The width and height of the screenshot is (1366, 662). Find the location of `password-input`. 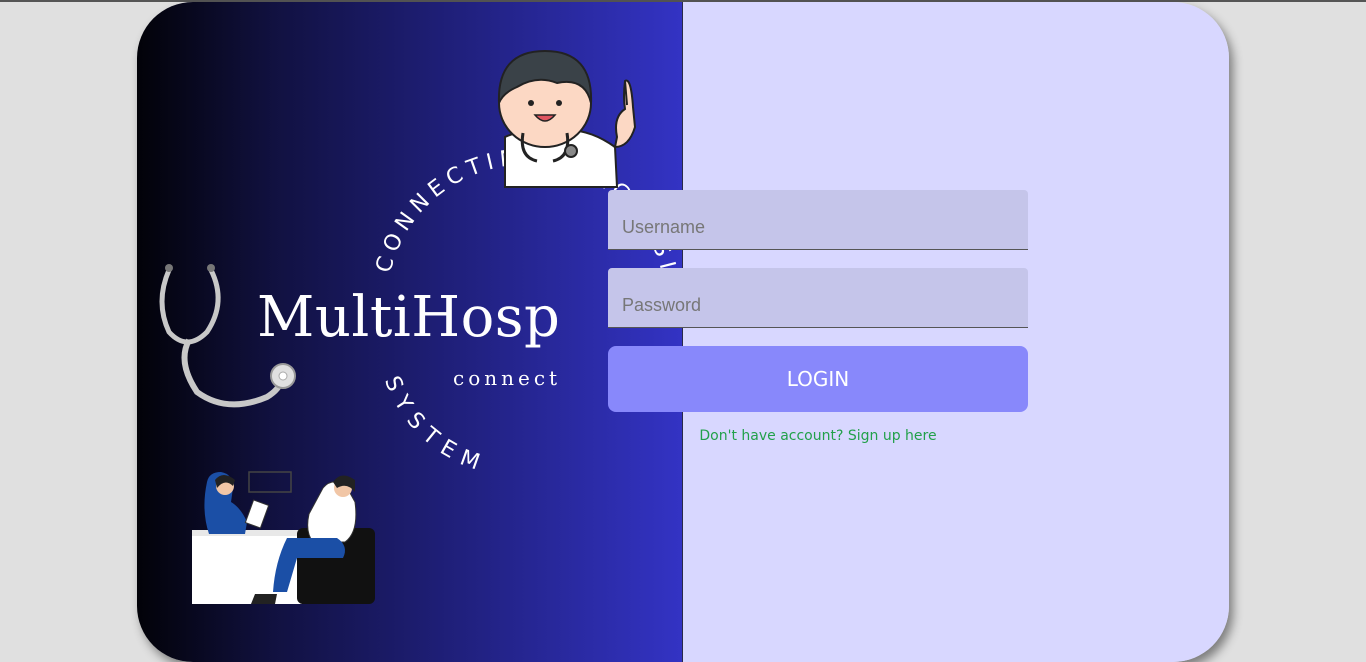

password-input is located at coordinates (818, 298).